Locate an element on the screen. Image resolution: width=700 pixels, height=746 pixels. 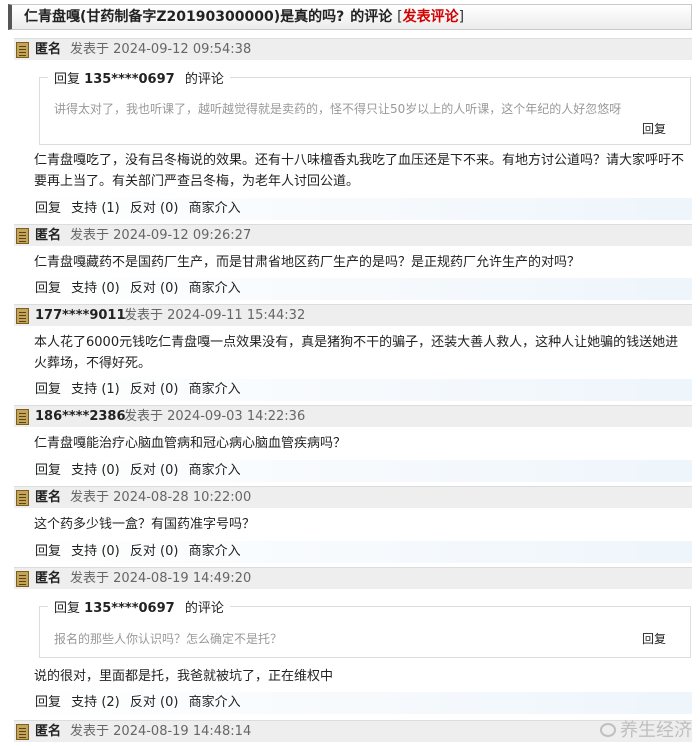
comment-time: 2024-09-03 14:22:36 is located at coordinates (236, 416).